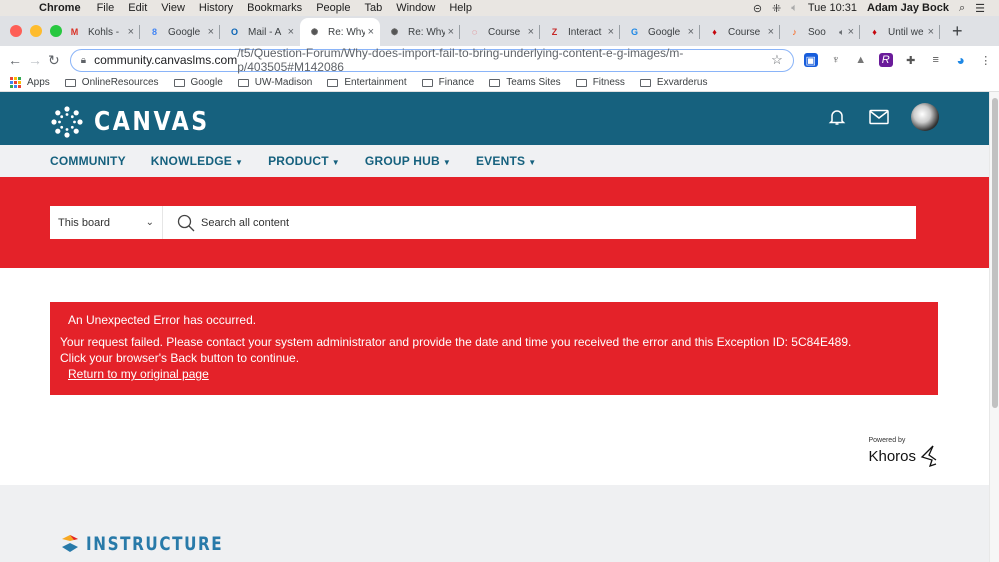 Image resolution: width=999 pixels, height=562 pixels. Describe the element at coordinates (239, 162) in the screenshot. I see `caret-down-icon: ▼` at that location.